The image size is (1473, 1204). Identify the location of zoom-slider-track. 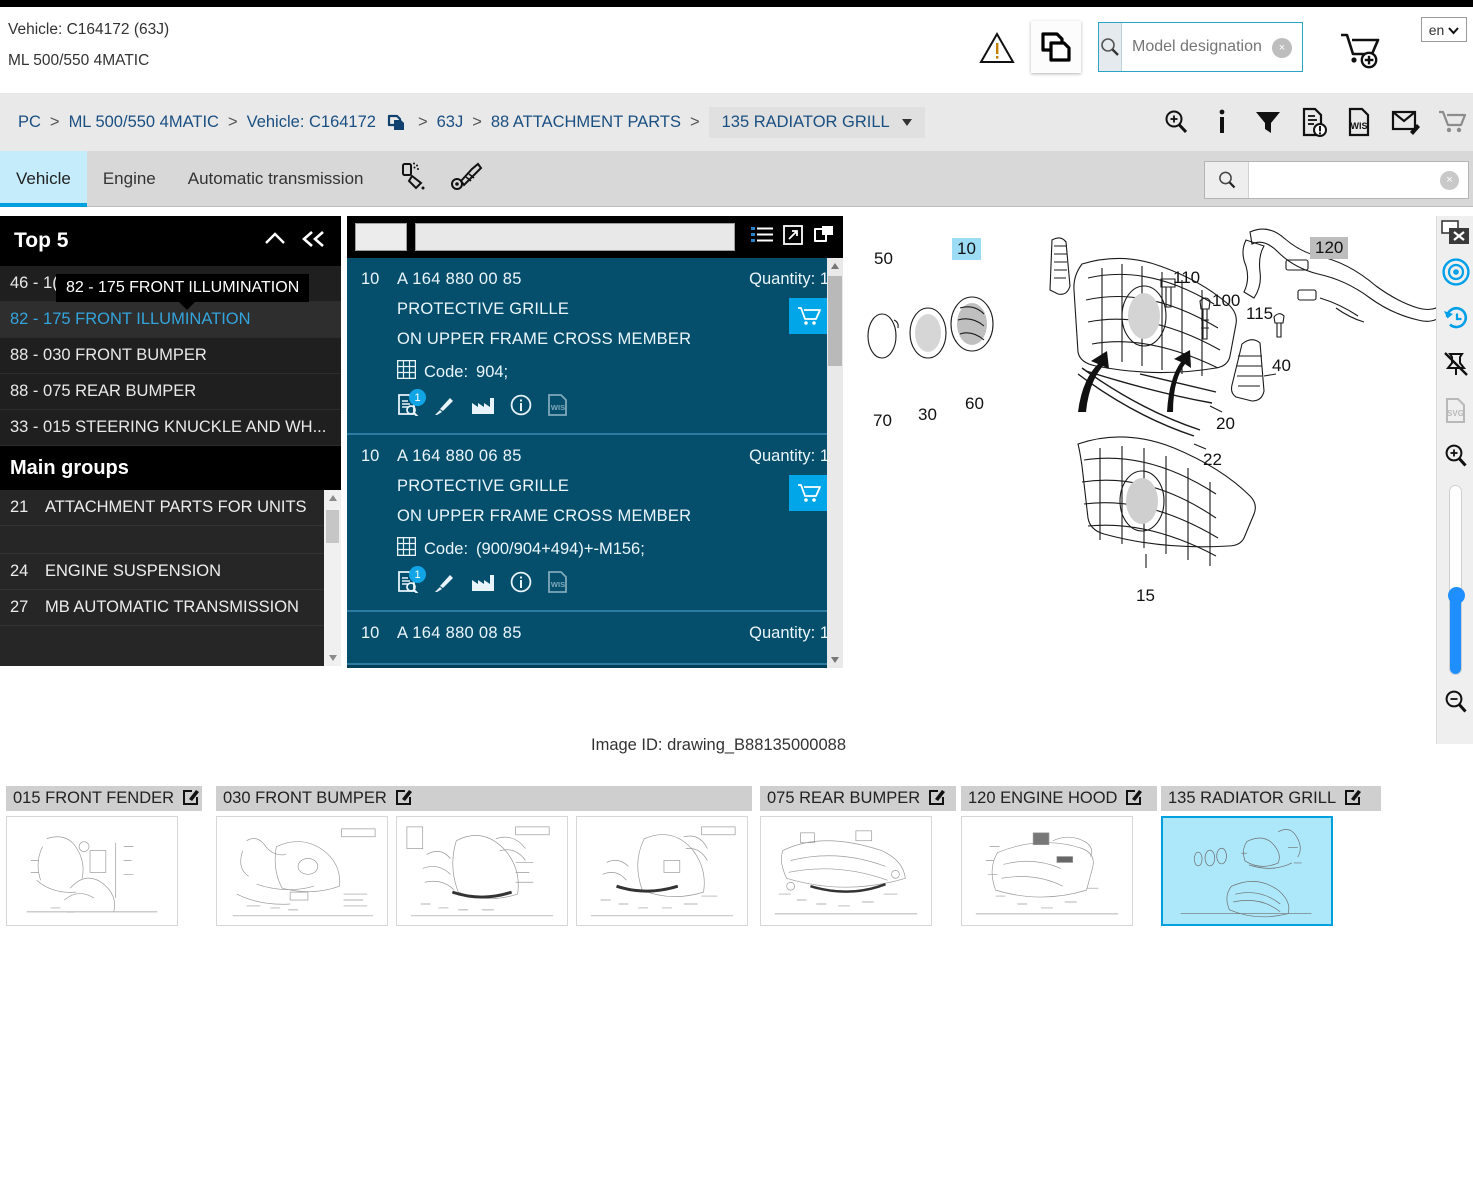
(1456, 580).